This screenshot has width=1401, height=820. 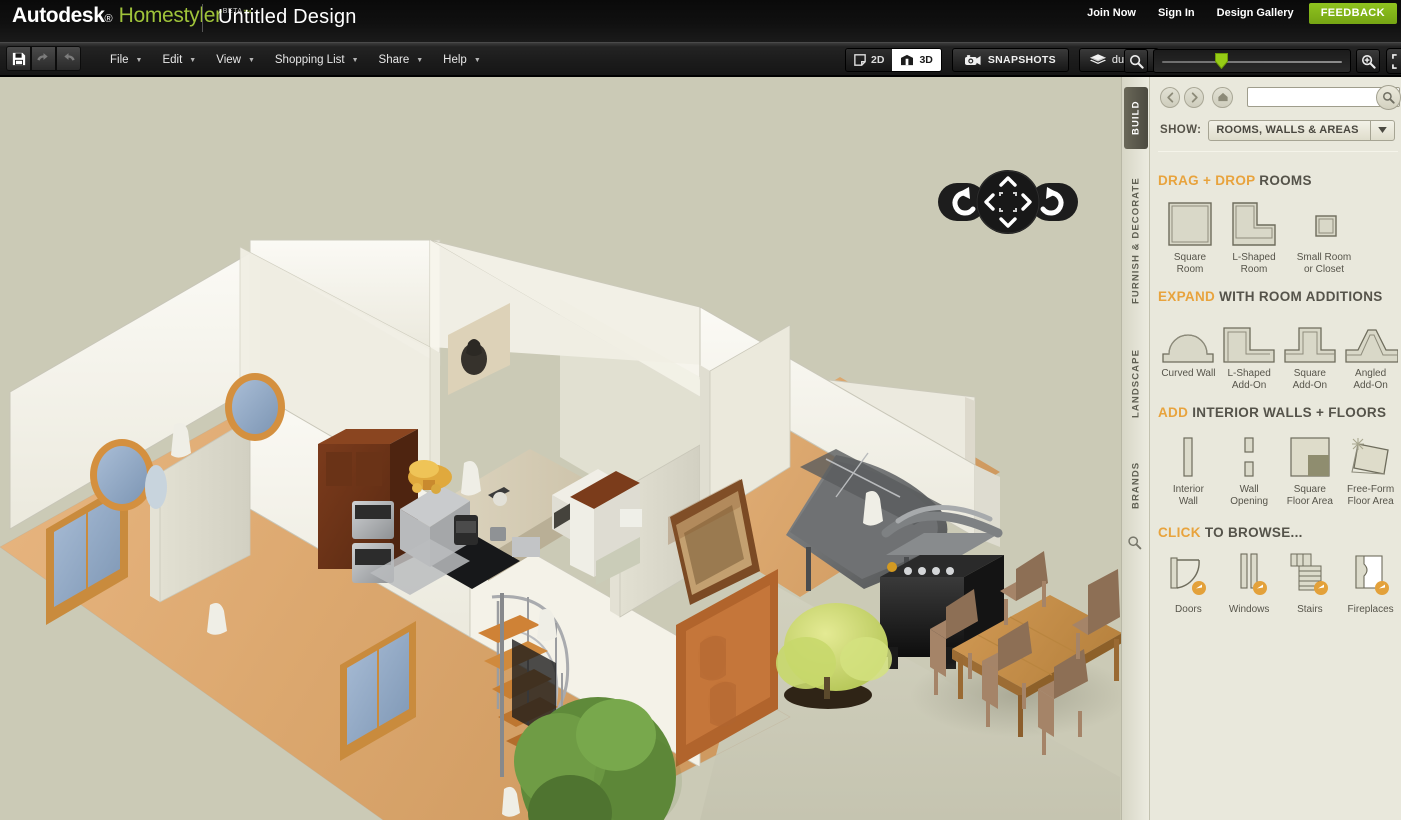 I want to click on menu-shopping-list: Shopping List ▼, so click(x=317, y=60).